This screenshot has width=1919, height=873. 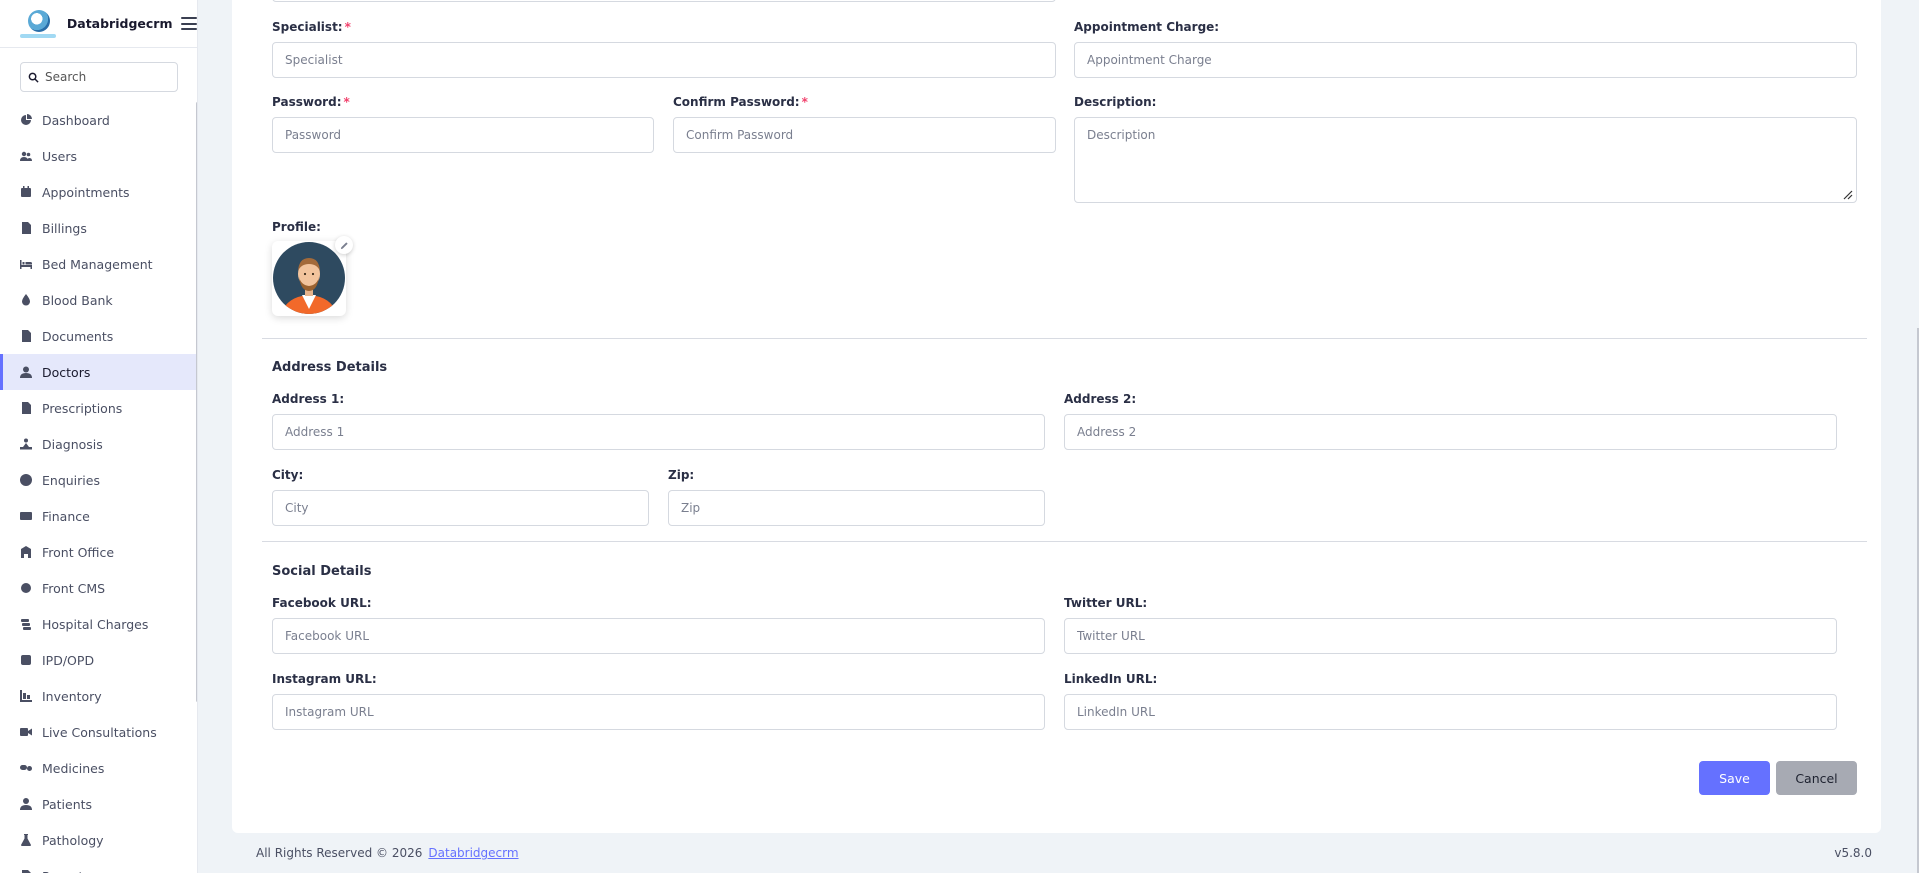 I want to click on previous-input-bottom, so click(x=664, y=1).